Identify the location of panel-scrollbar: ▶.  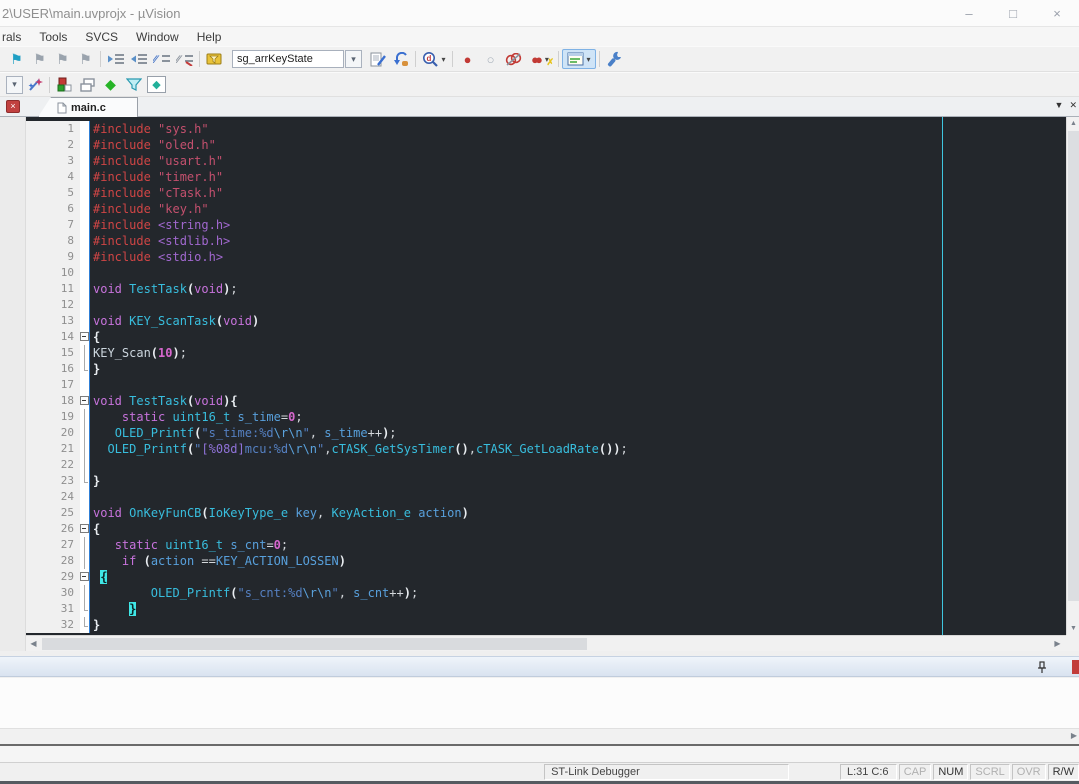
(539, 736).